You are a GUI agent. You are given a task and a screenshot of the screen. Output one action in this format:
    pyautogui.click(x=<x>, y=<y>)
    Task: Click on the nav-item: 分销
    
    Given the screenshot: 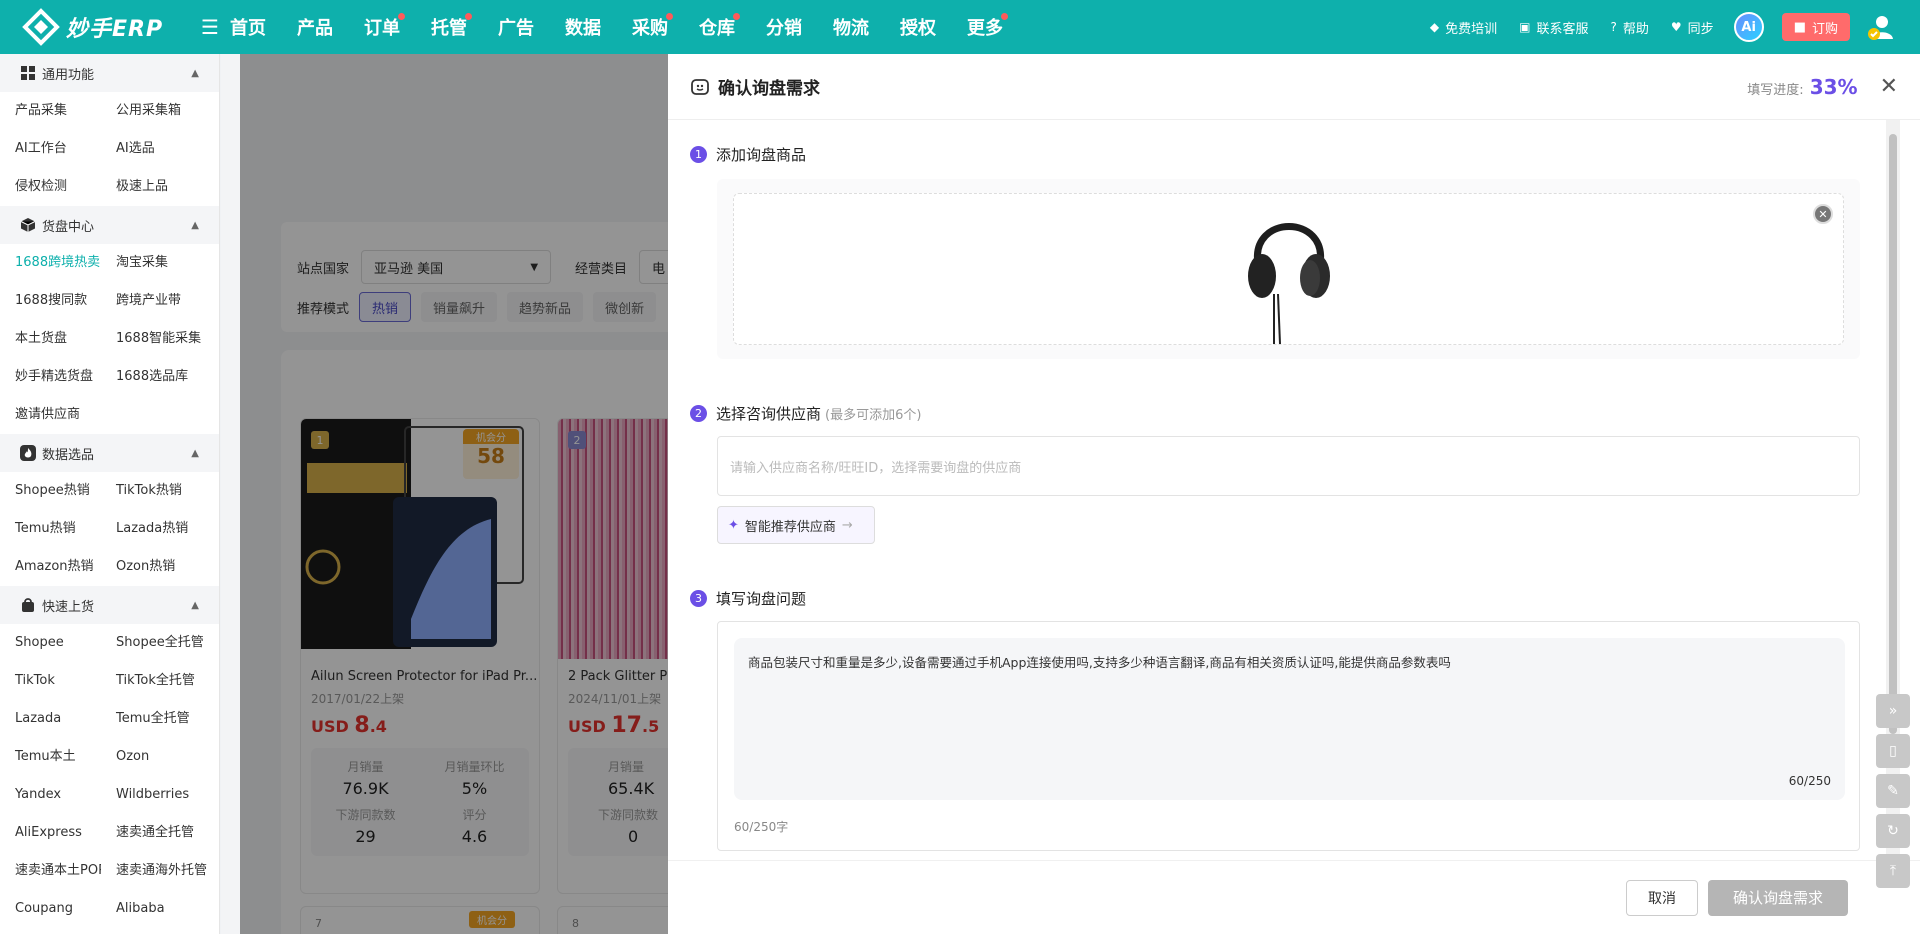 What is the action you would take?
    pyautogui.click(x=784, y=27)
    